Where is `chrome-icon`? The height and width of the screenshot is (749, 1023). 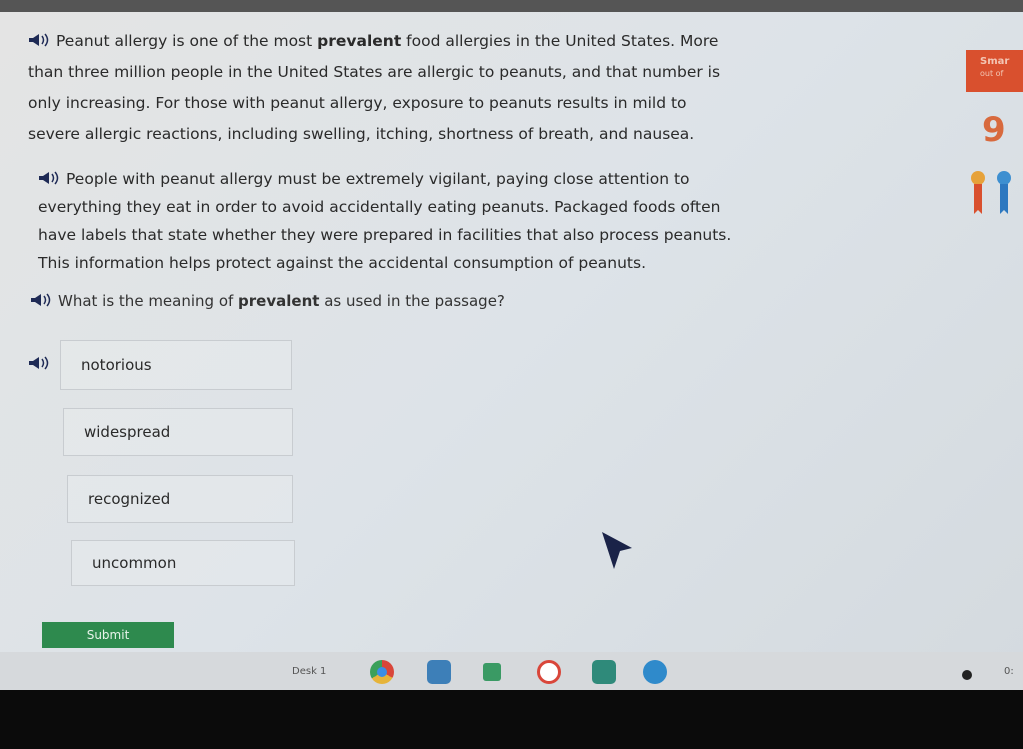 chrome-icon is located at coordinates (382, 672).